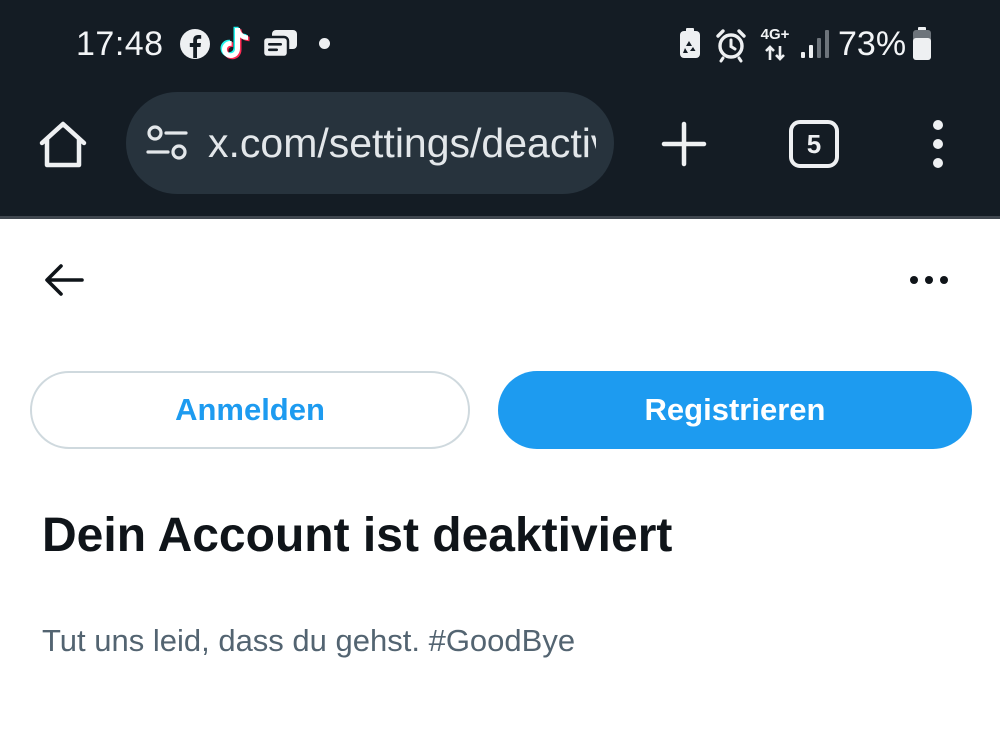 This screenshot has height=734, width=1000. What do you see at coordinates (500, 217) in the screenshot?
I see `toolbar-divider` at bounding box center [500, 217].